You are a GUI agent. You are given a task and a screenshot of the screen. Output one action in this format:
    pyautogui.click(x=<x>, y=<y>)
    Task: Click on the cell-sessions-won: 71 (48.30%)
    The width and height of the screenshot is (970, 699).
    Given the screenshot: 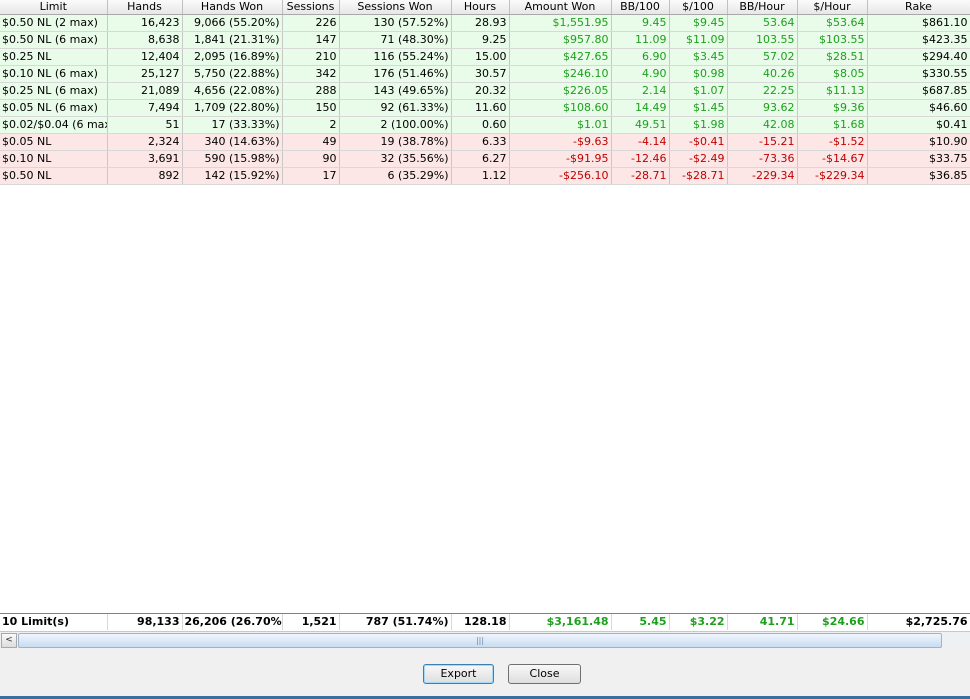 What is the action you would take?
    pyautogui.click(x=395, y=40)
    